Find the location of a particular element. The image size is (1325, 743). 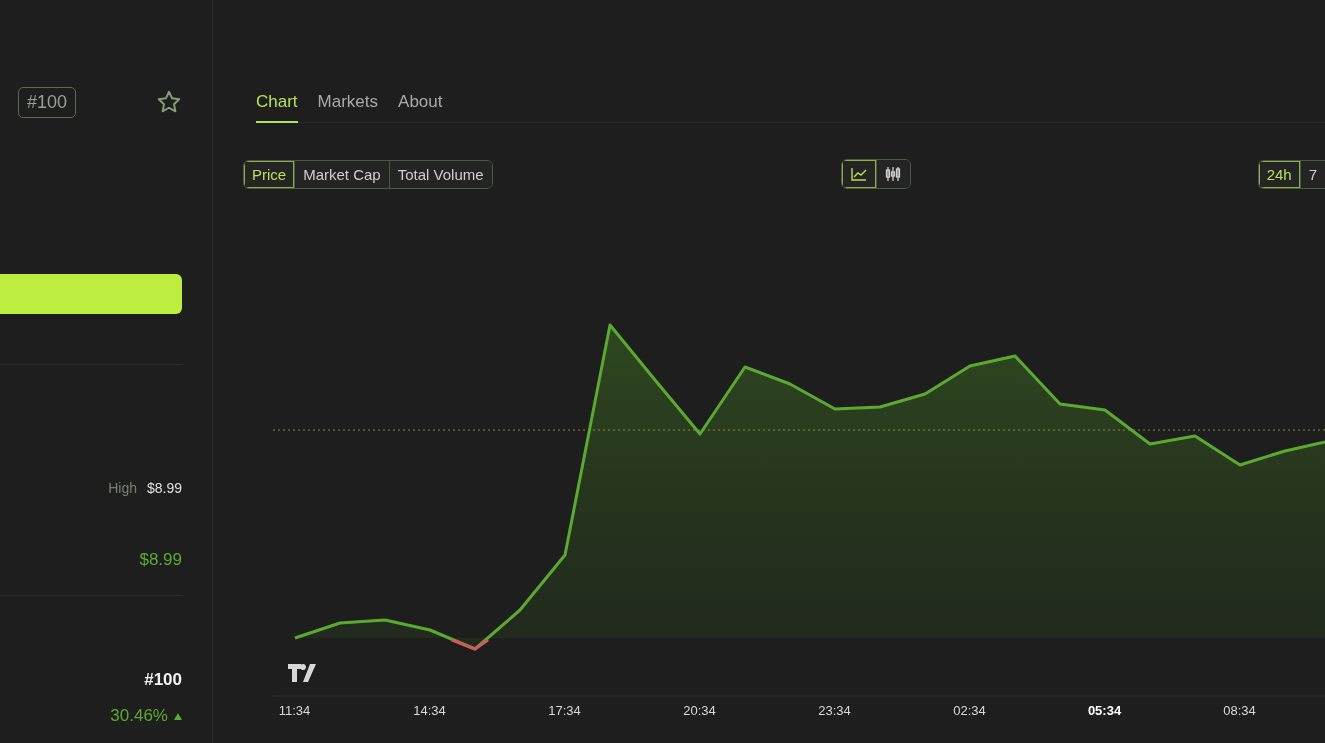

logo-icon is located at coordinates (302, 673).